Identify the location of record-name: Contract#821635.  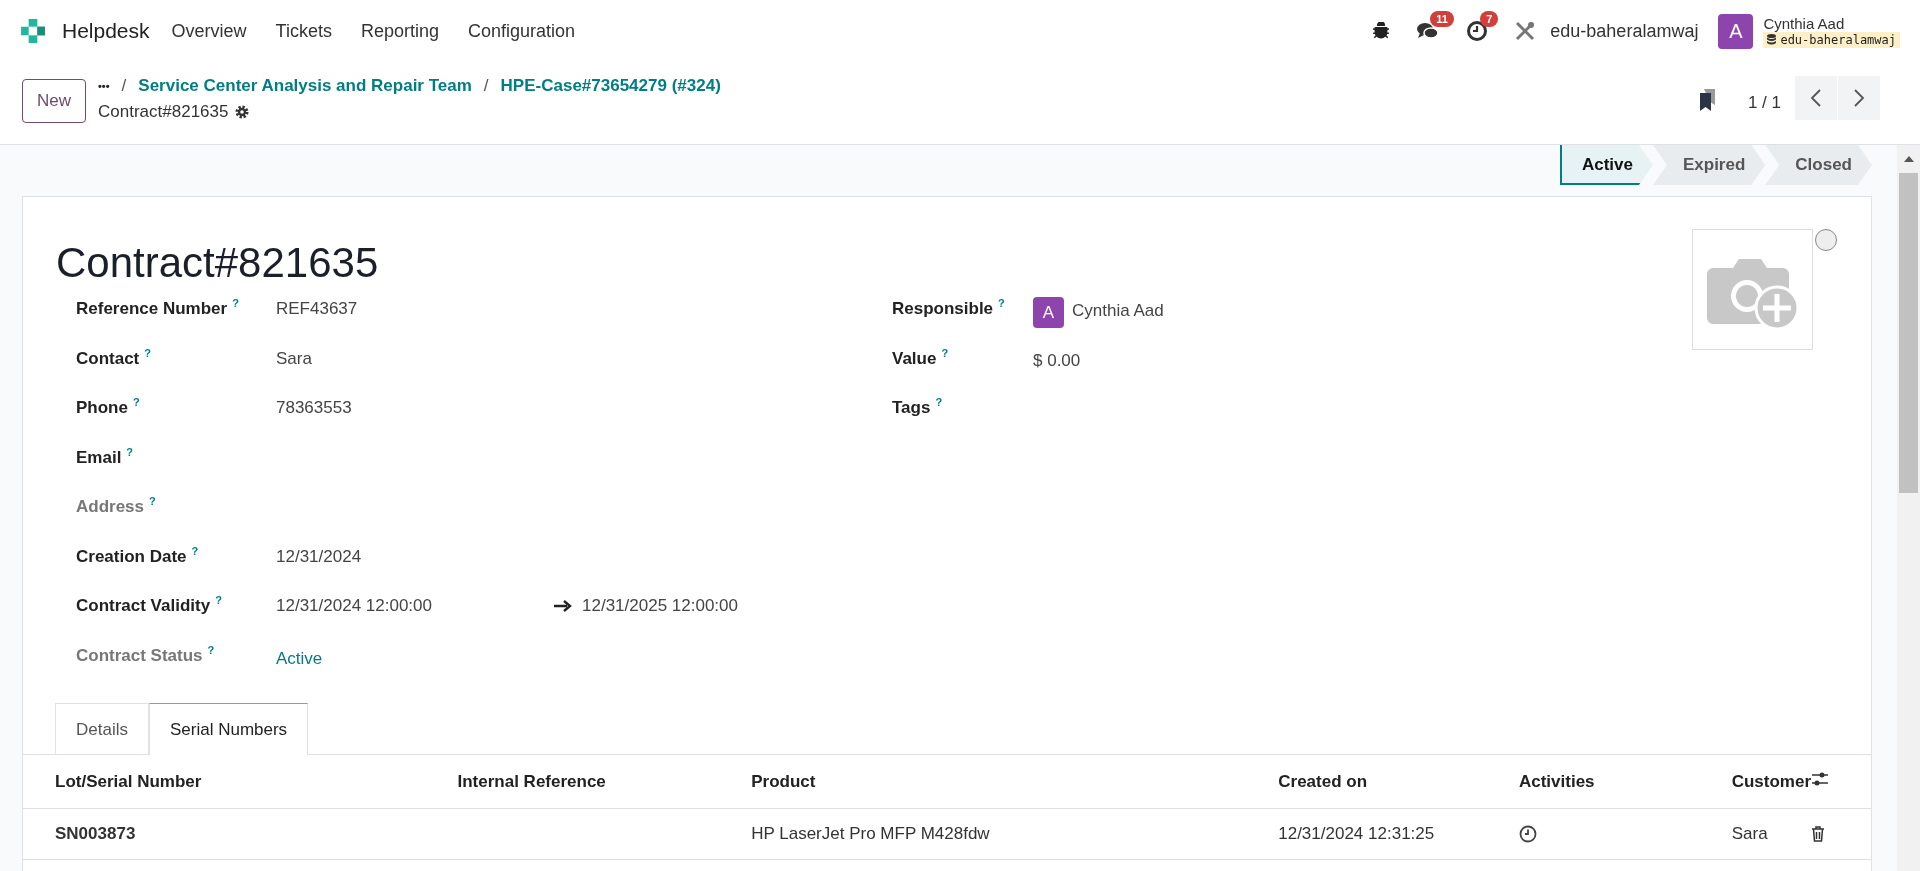
(163, 112).